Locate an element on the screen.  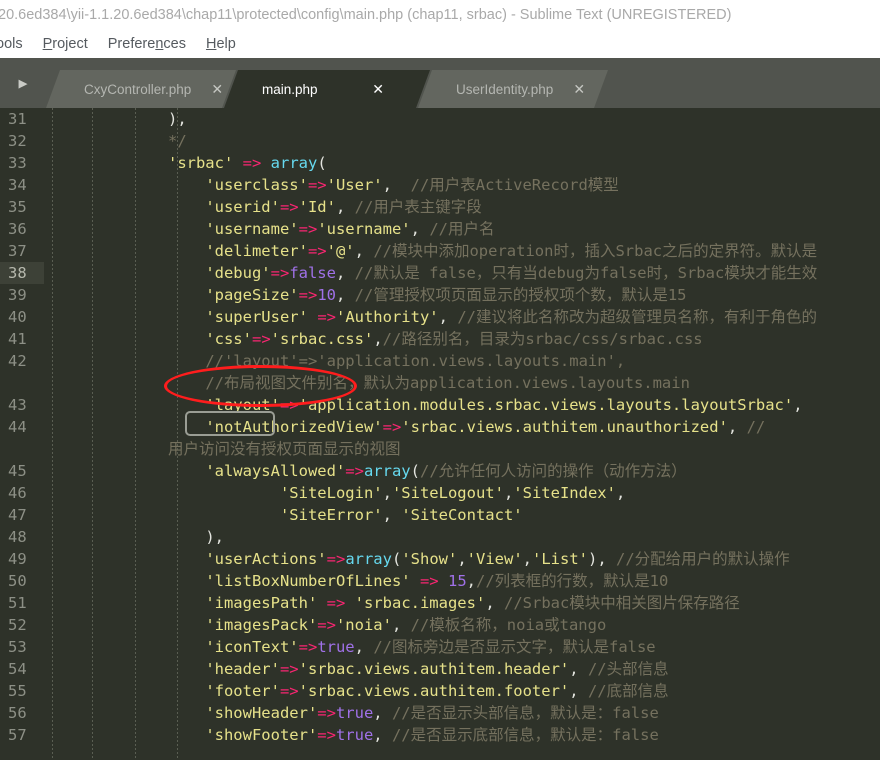
code-line: 35 'userid'=>'Id', //用户表主键字段 is located at coordinates (440, 207).